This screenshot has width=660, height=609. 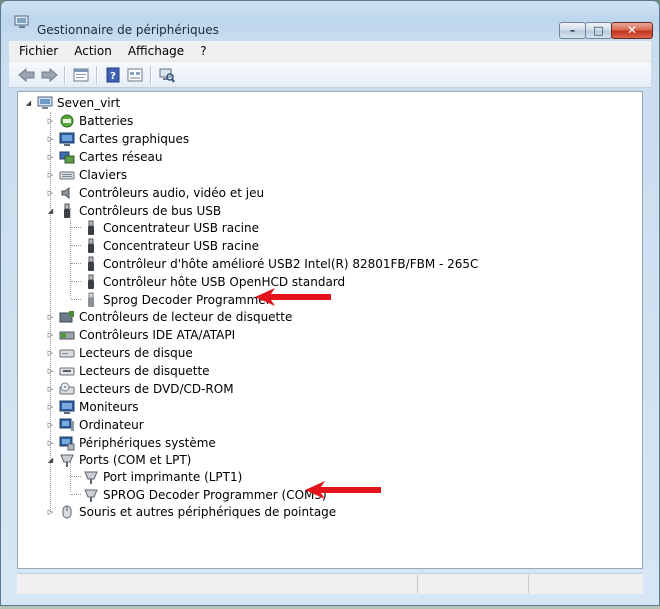 I want to click on tree-item-cartes-graphiques: ▷ Cartes graphiques, so click(x=117, y=139).